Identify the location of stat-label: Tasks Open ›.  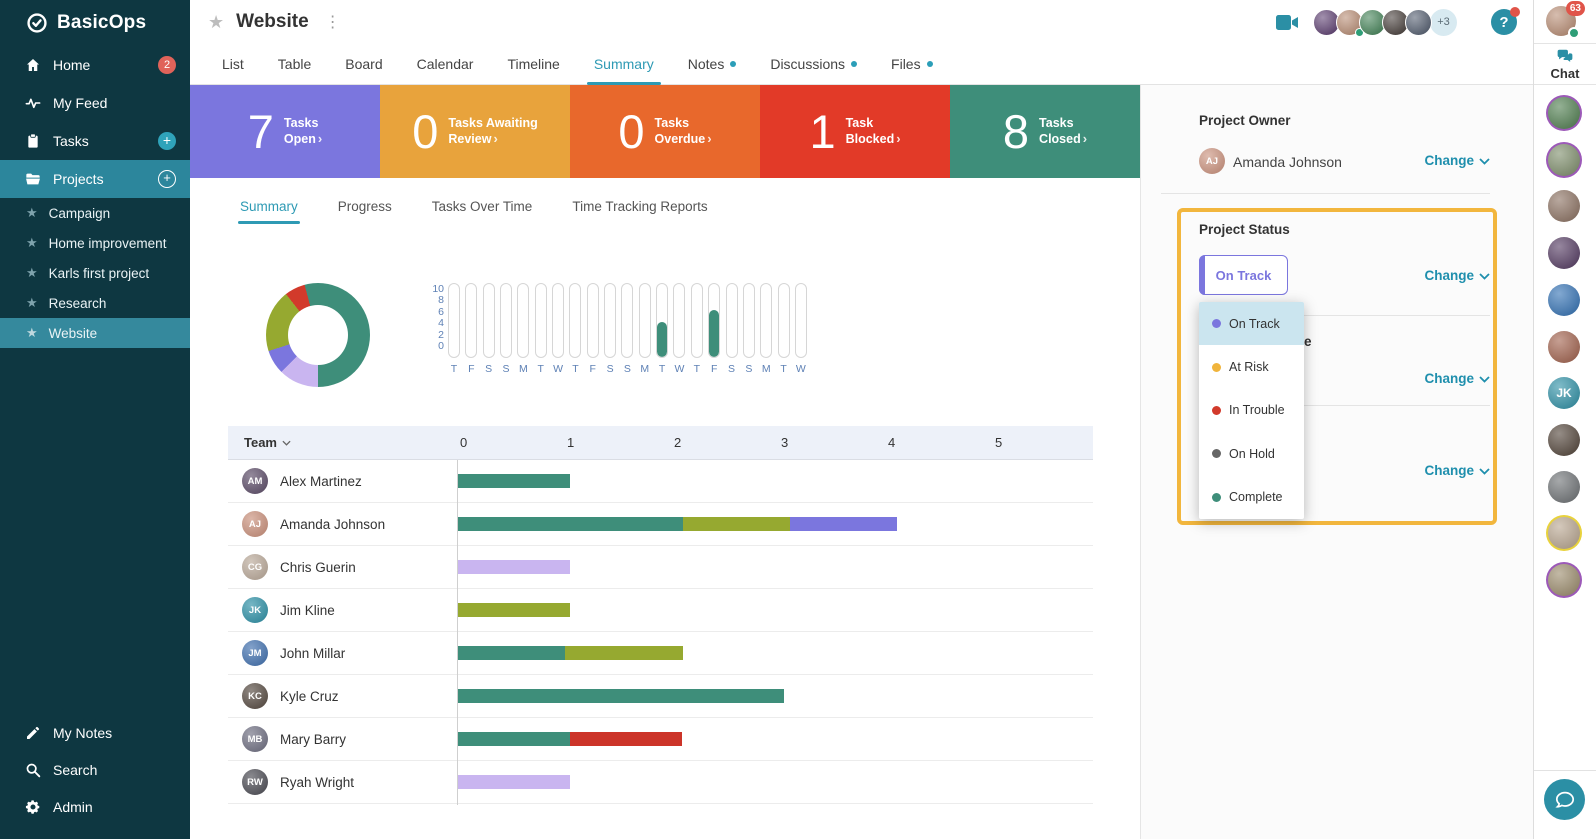
(303, 131).